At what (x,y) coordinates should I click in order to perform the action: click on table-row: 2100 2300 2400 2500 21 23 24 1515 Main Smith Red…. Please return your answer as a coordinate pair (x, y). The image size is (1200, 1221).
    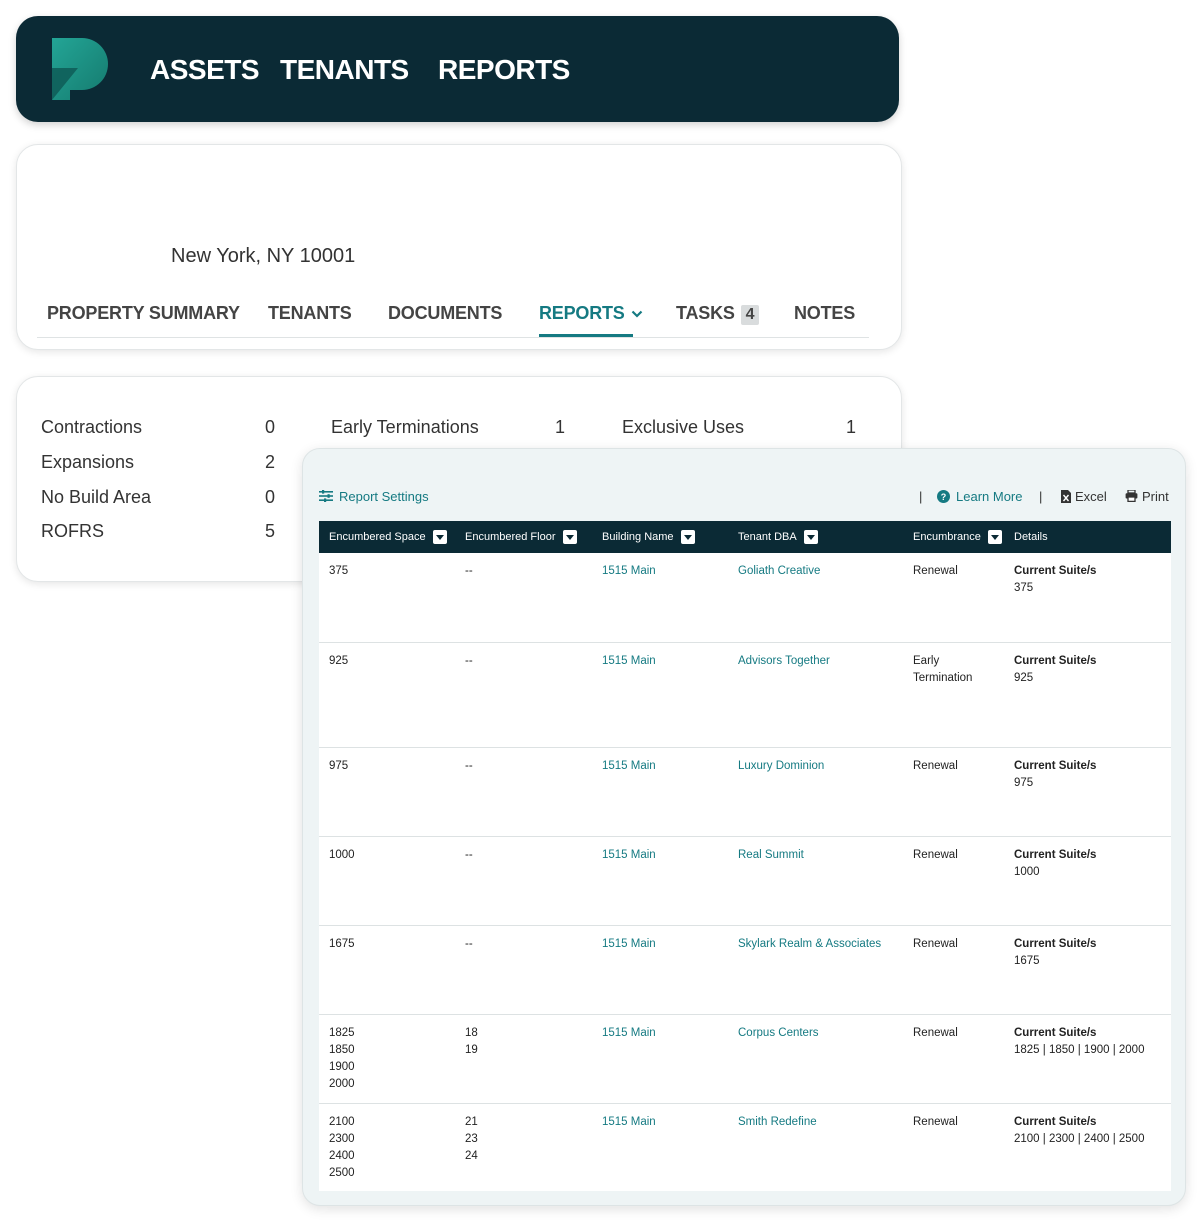
    Looking at the image, I should click on (745, 1147).